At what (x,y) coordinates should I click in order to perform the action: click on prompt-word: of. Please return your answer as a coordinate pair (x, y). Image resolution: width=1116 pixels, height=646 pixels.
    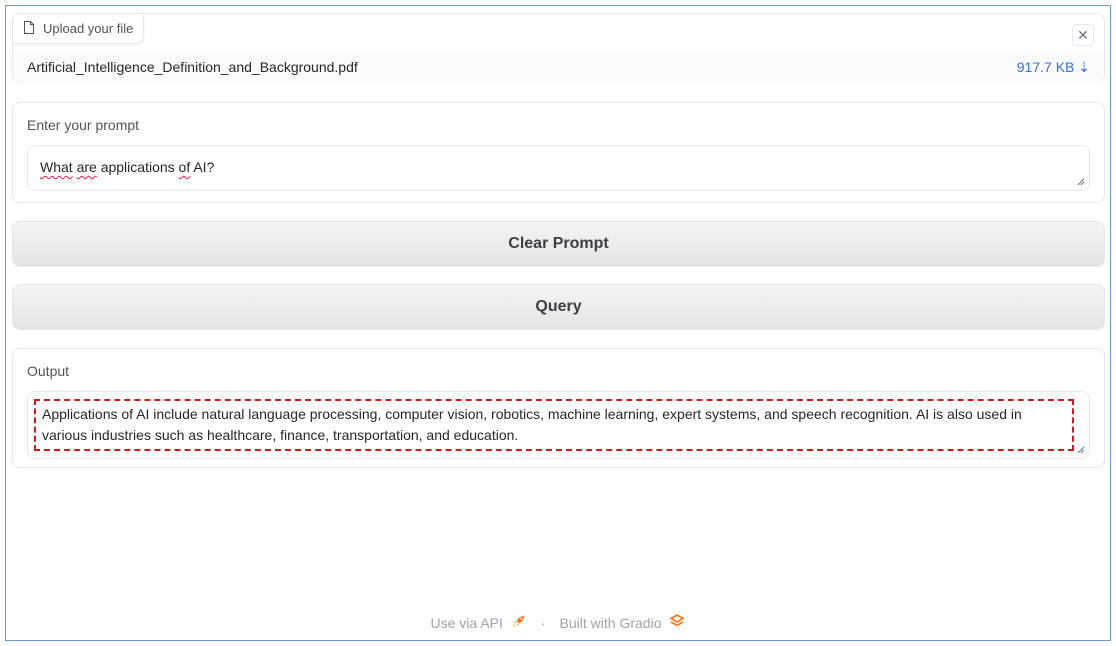
    Looking at the image, I should click on (184, 167).